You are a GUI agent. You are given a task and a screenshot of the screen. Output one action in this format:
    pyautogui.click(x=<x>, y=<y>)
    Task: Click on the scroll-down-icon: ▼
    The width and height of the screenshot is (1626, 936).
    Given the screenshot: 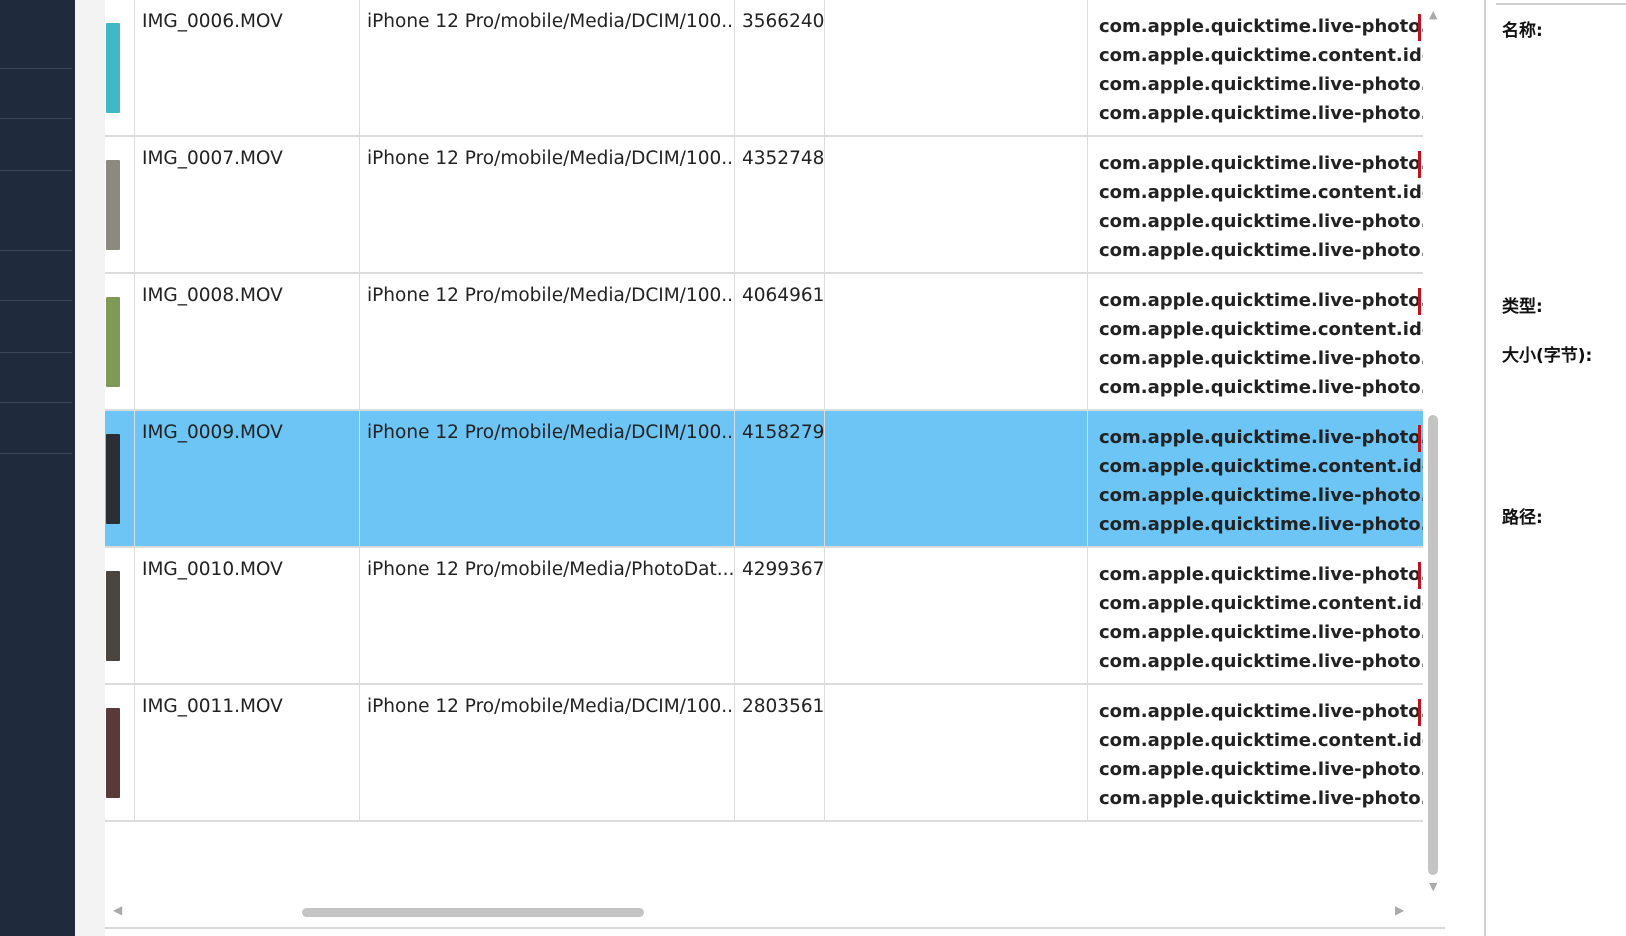 What is the action you would take?
    pyautogui.click(x=1433, y=886)
    